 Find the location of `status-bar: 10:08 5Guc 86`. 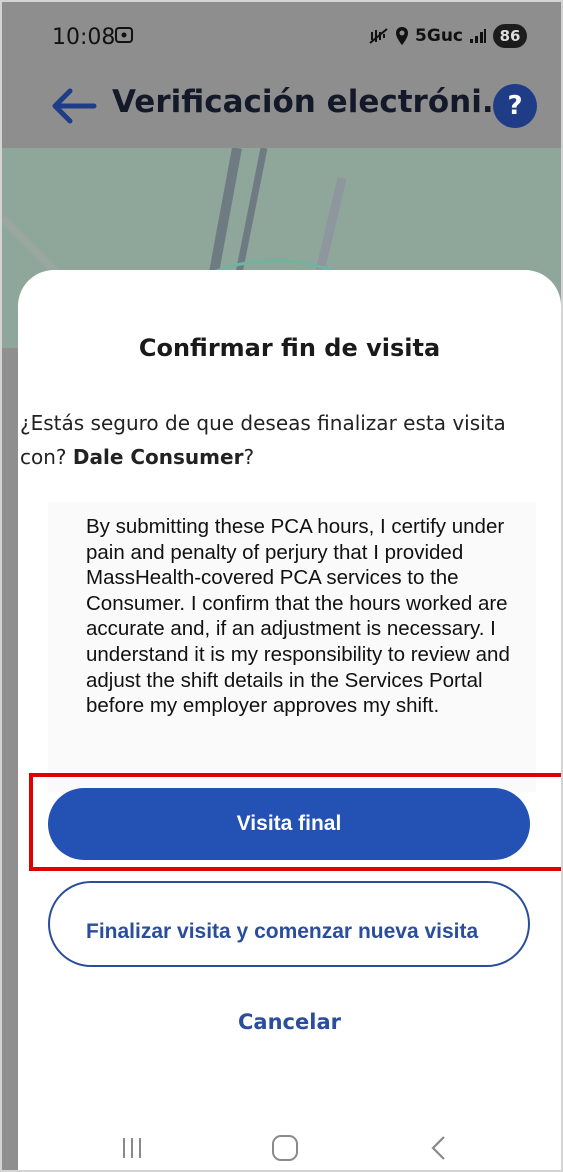

status-bar: 10:08 5Guc 86 is located at coordinates (281, 35).